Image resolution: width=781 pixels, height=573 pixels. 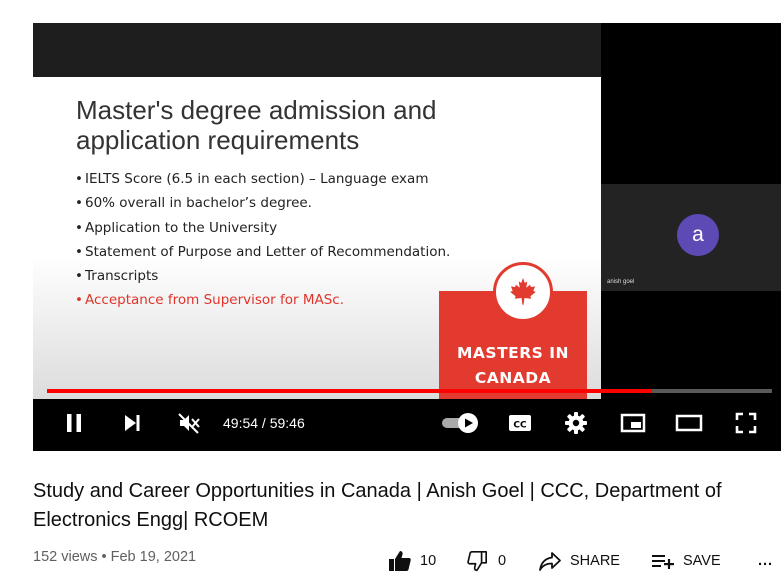 I want to click on view-count: 152 views, so click(x=65, y=557).